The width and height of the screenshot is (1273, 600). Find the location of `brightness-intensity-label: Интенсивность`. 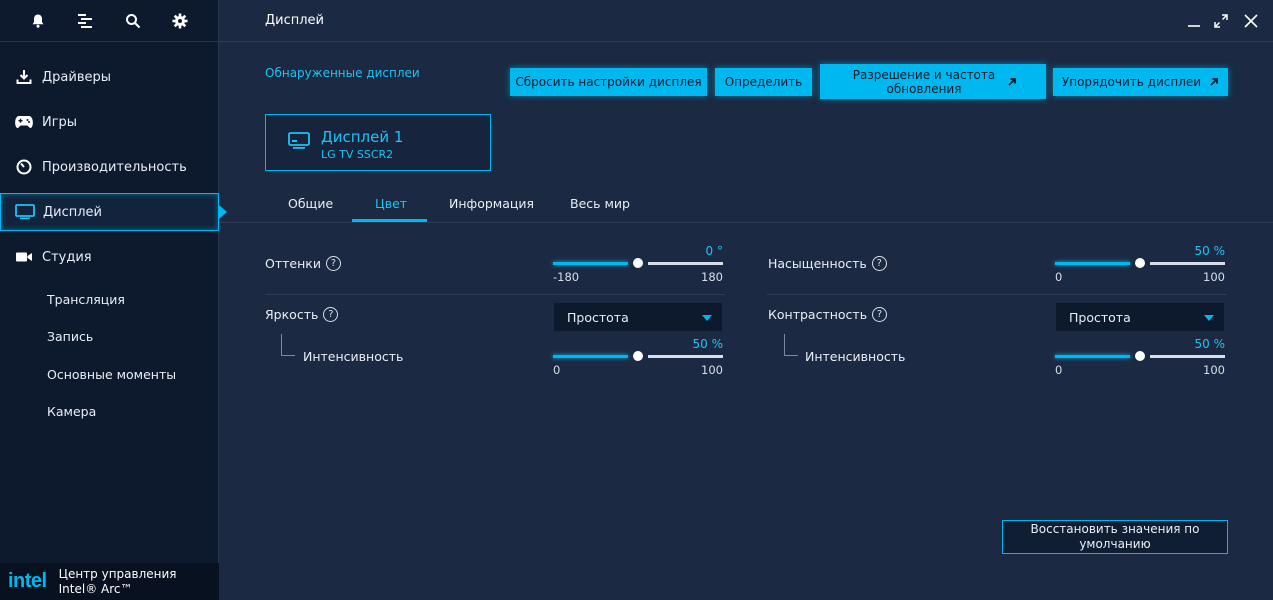

brightness-intensity-label: Интенсивность is located at coordinates (353, 356).